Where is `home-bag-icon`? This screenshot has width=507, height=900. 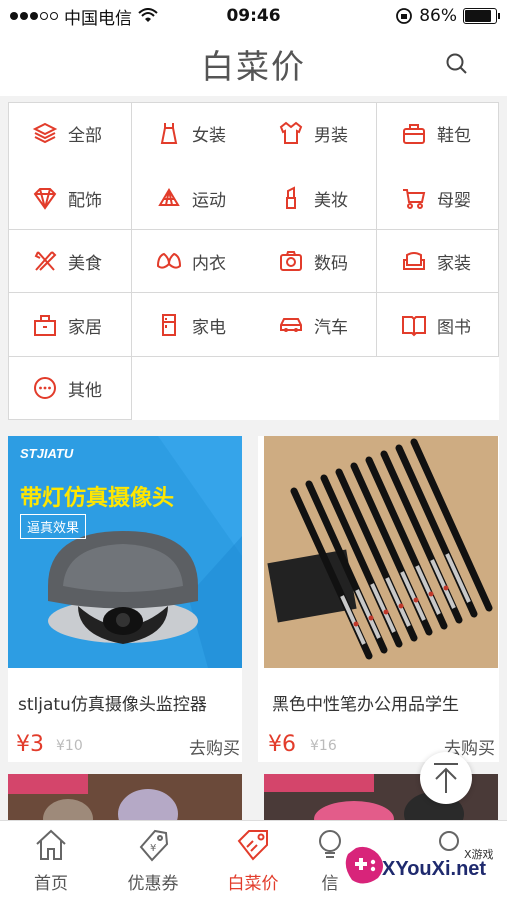 home-bag-icon is located at coordinates (45, 325).